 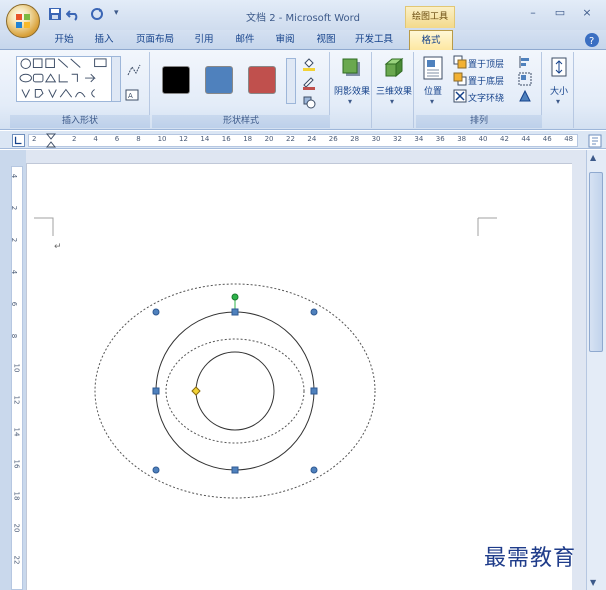 I want to click on ruler-number: 18, so click(x=248, y=139).